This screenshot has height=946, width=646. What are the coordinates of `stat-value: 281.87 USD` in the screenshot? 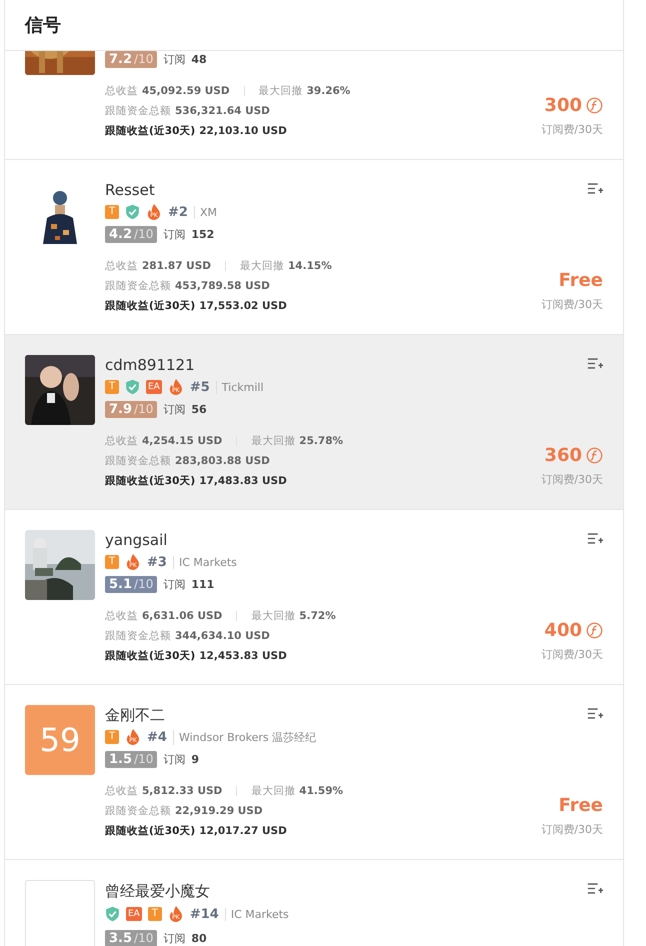 It's located at (176, 266).